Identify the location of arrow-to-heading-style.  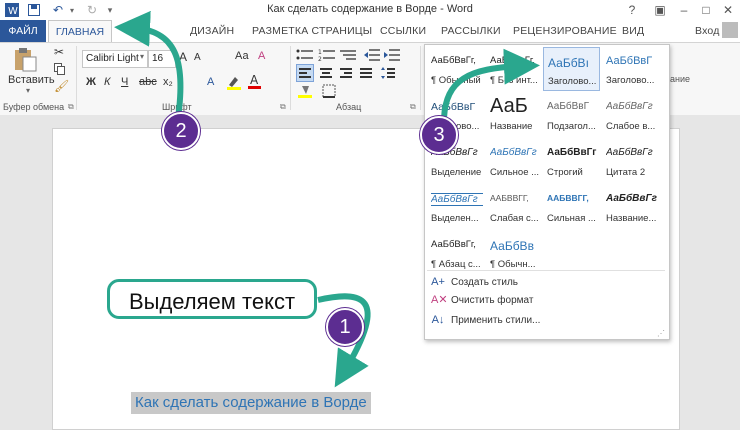
(490, 83).